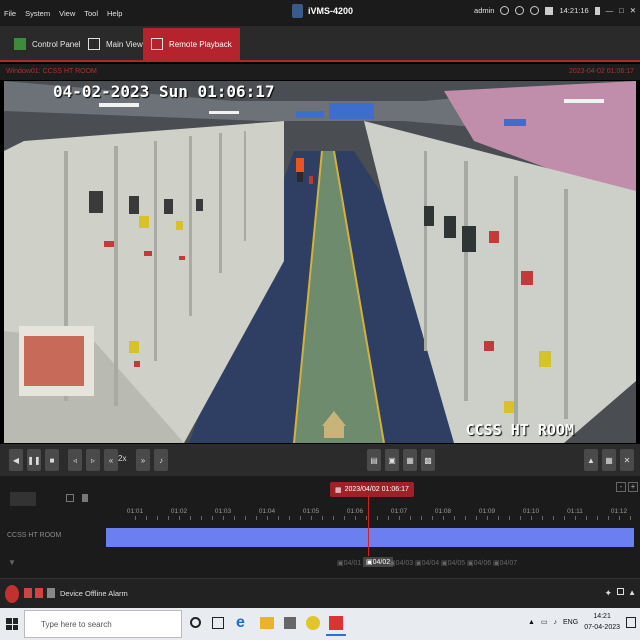  I want to click on clip-icon: ▤, so click(374, 460).